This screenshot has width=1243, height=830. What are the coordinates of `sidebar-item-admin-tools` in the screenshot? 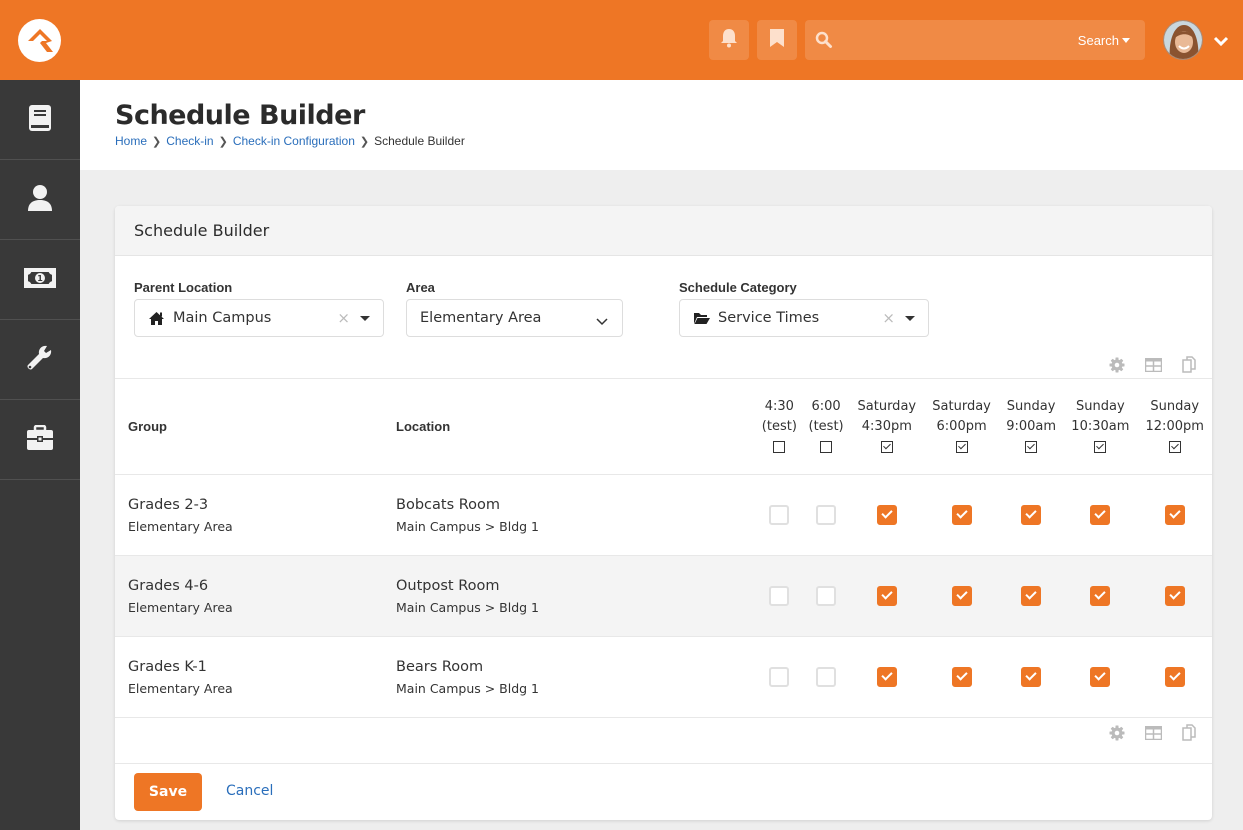 It's located at (40, 360).